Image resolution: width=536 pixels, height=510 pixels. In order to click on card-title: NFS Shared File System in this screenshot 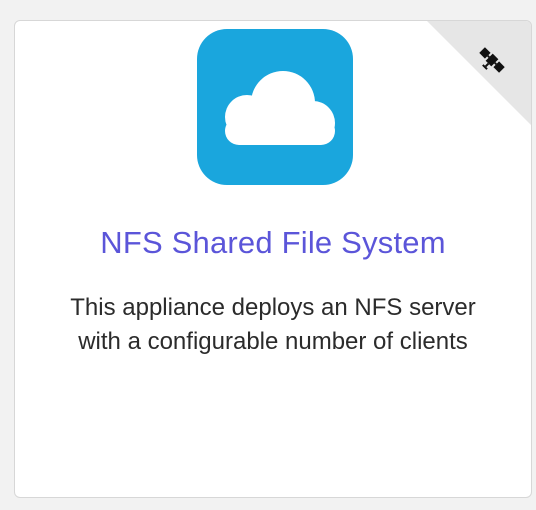, I will do `click(273, 243)`.